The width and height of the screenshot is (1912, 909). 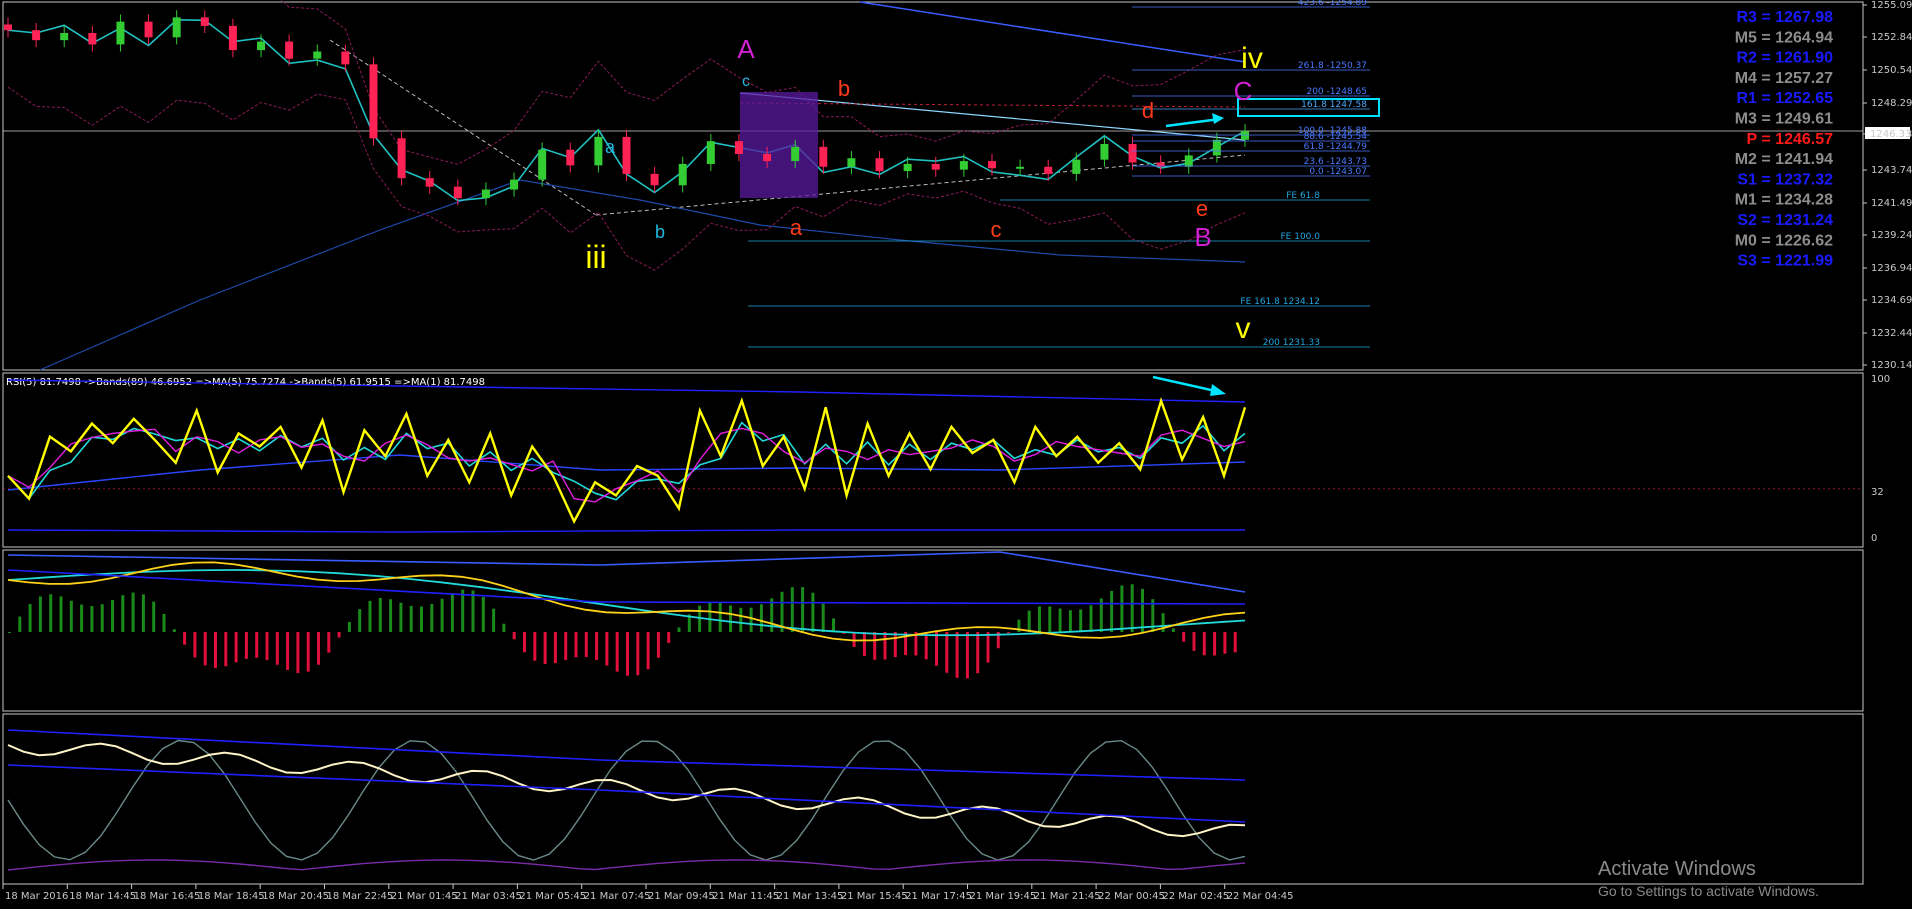 I want to click on time-axis-label: 21 Mar 03:45, so click(x=488, y=896).